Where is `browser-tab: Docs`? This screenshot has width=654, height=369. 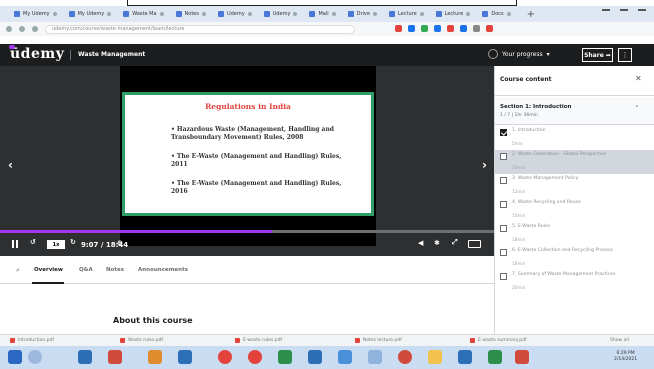
browser-tab: Docs is located at coordinates (496, 14).